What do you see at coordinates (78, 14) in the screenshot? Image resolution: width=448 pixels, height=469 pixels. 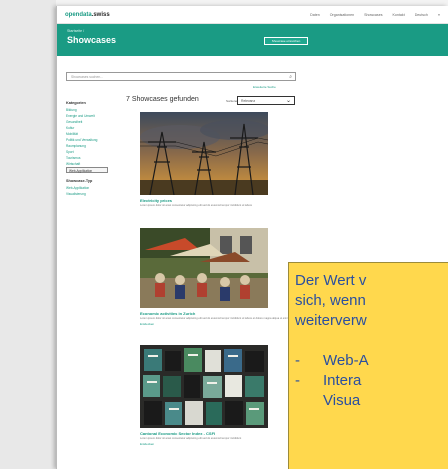 I see `logo-text-open: opendata` at bounding box center [78, 14].